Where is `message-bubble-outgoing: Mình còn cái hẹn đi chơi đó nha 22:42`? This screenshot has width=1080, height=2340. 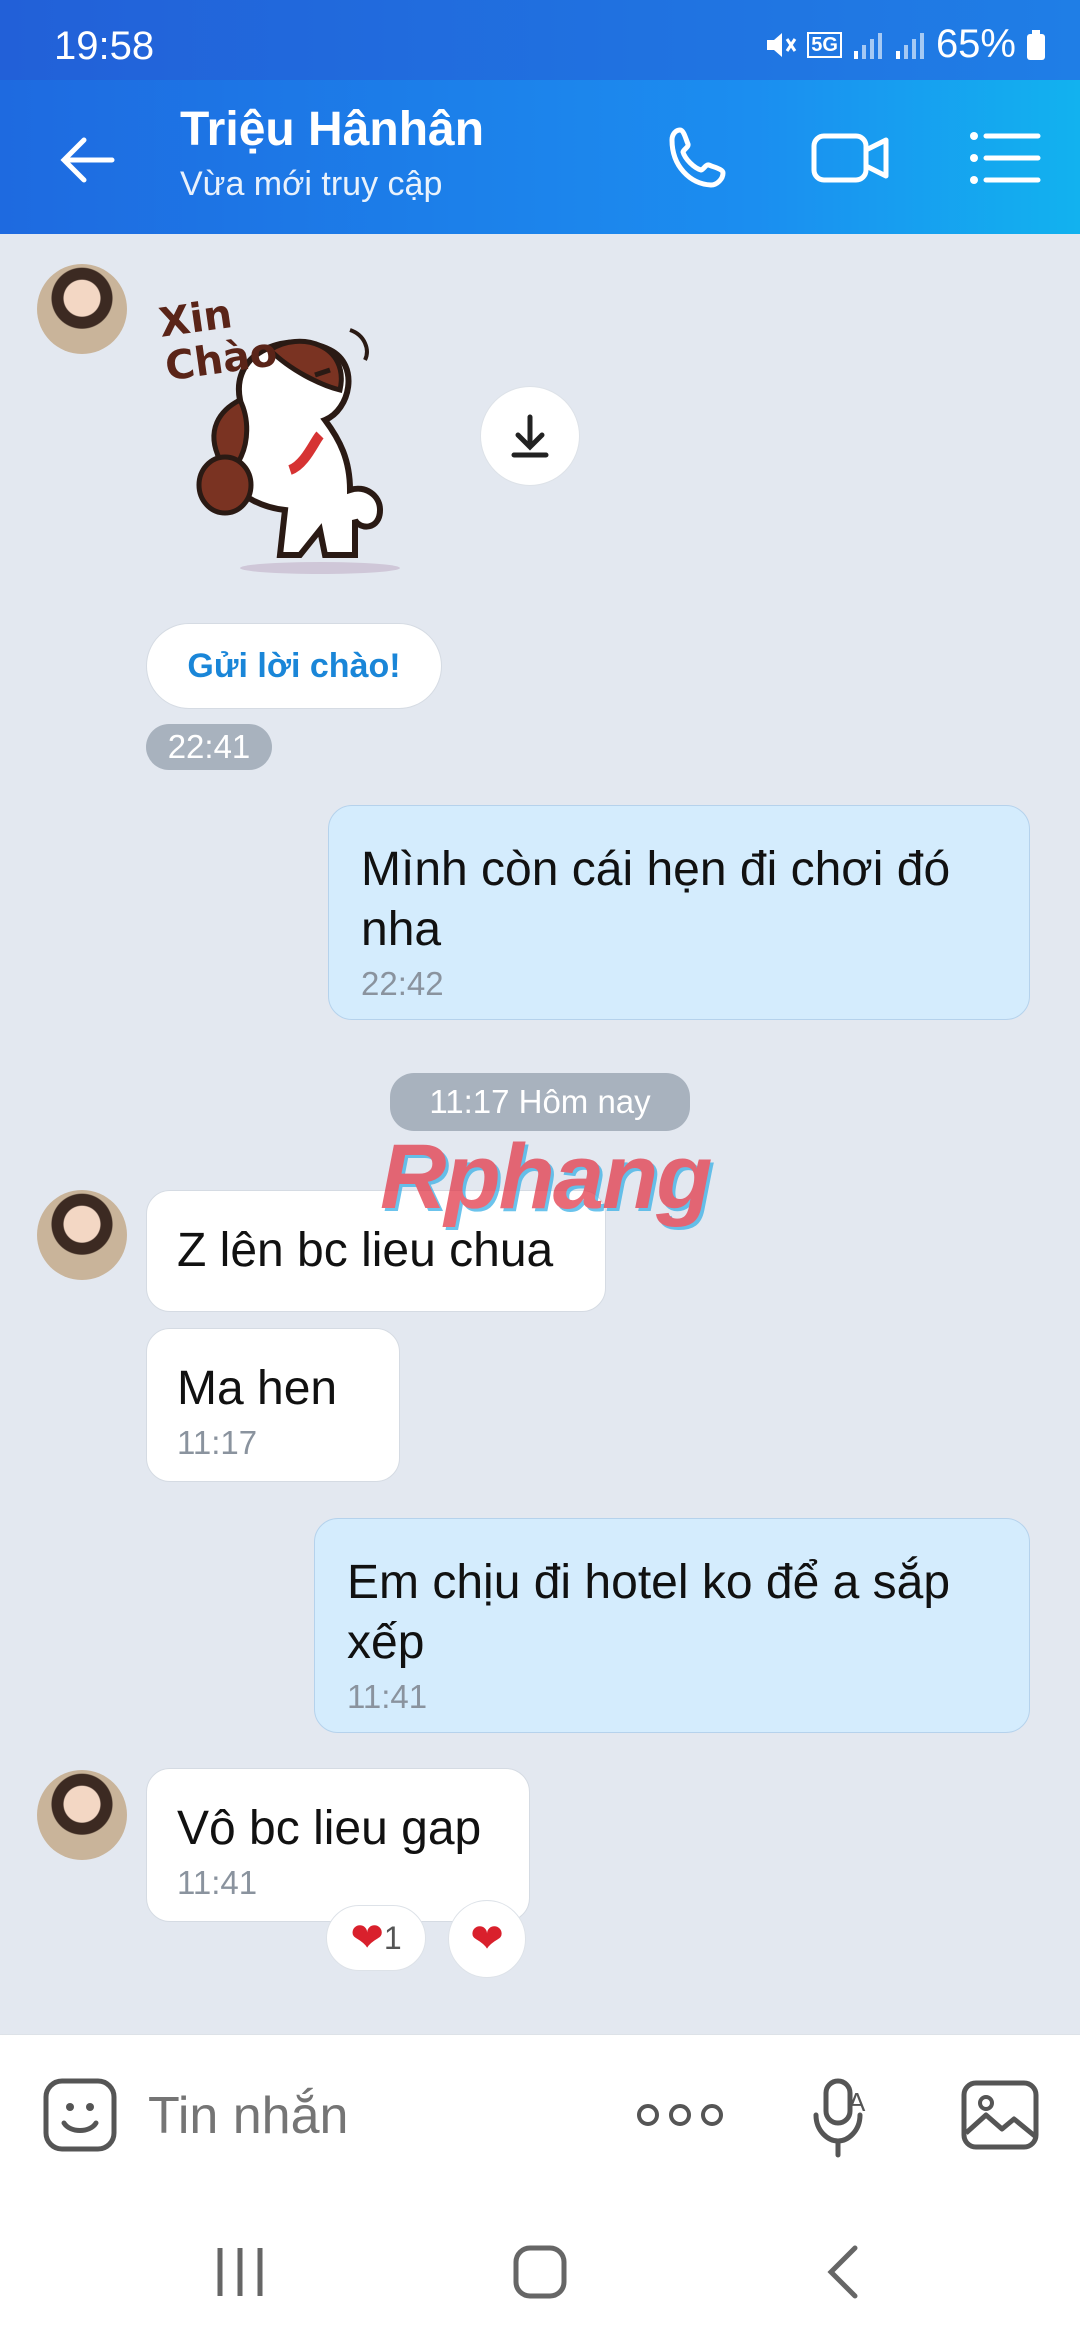 message-bubble-outgoing: Mình còn cái hẹn đi chơi đó nha 22:42 is located at coordinates (679, 912).